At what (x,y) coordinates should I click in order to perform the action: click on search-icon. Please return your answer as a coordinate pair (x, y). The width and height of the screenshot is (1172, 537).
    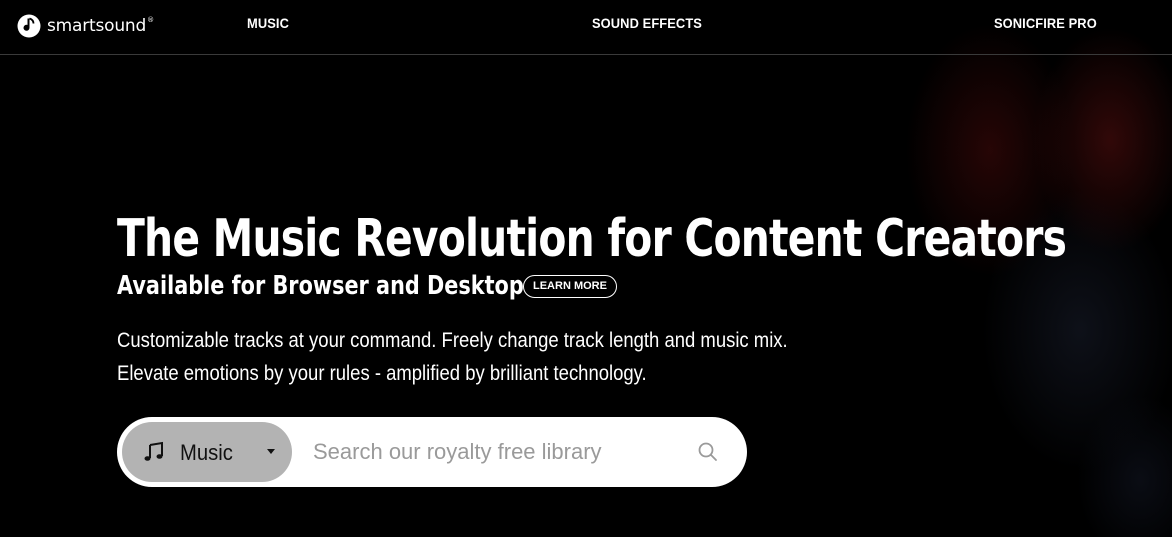
    Looking at the image, I should click on (708, 452).